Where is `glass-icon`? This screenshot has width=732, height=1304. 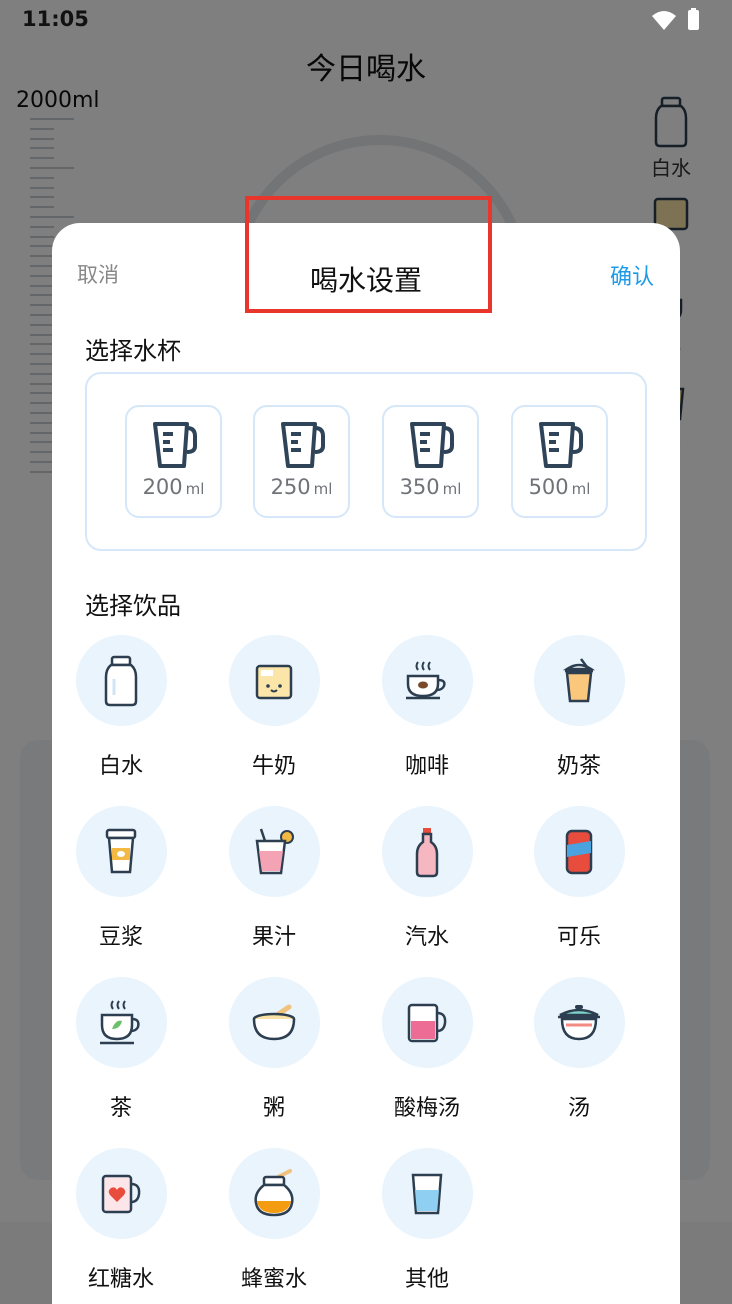
glass-icon is located at coordinates (427, 1193).